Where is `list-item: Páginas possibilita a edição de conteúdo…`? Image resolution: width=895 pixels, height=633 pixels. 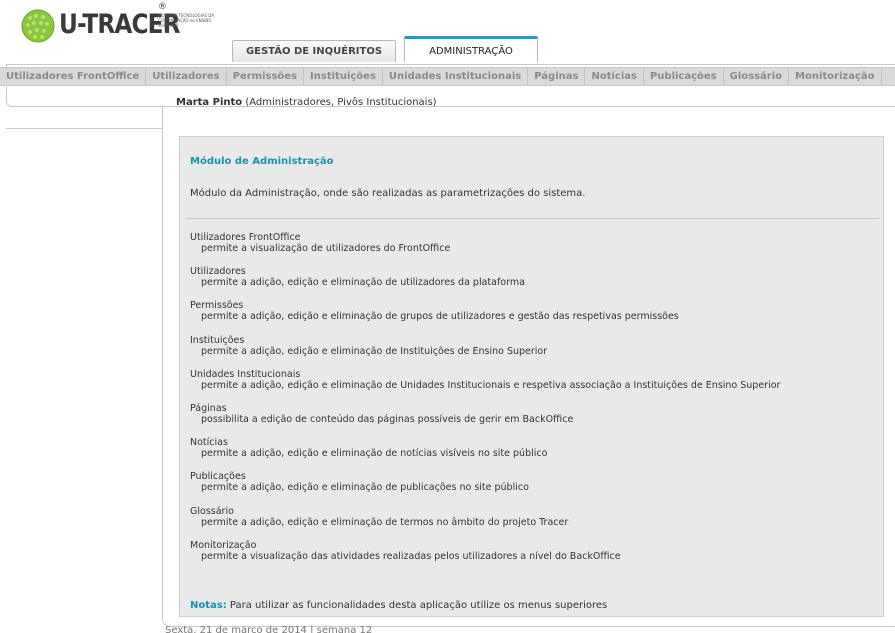 list-item: Páginas possibilita a edição de conteúdo… is located at coordinates (535, 420).